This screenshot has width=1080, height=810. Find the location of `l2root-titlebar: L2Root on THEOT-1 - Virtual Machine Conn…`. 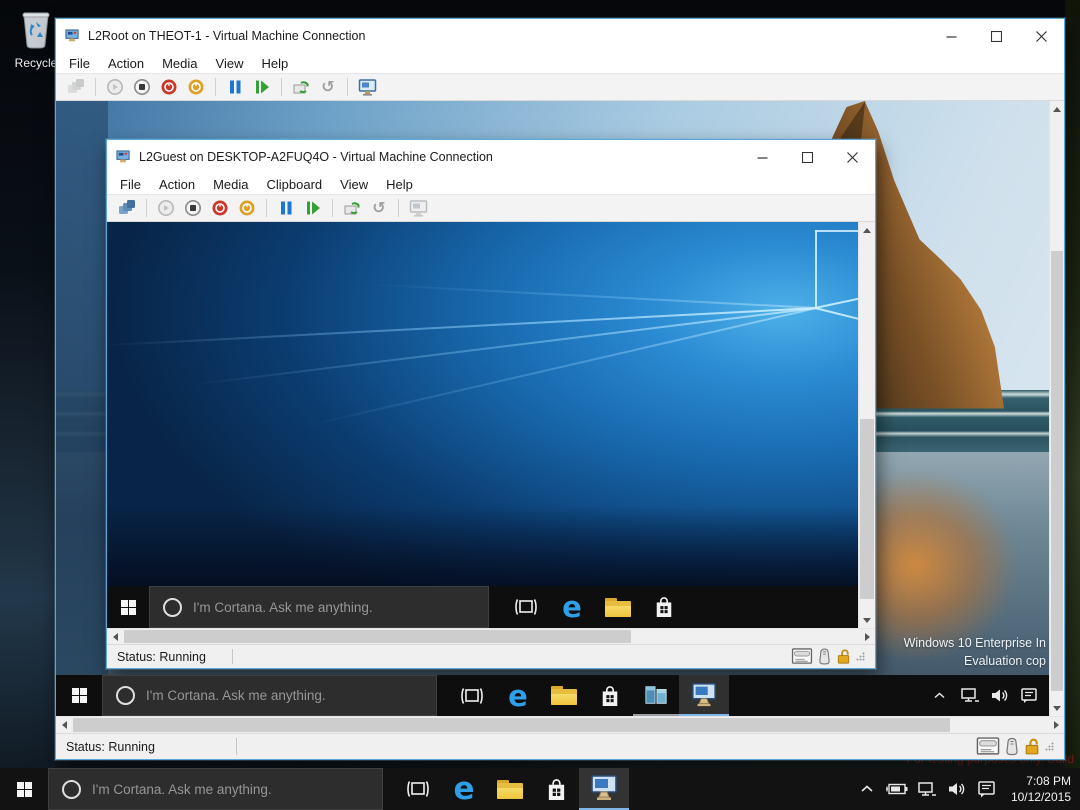

l2root-titlebar: L2Root on THEOT-1 - Virtual Machine Conn… is located at coordinates (560, 36).